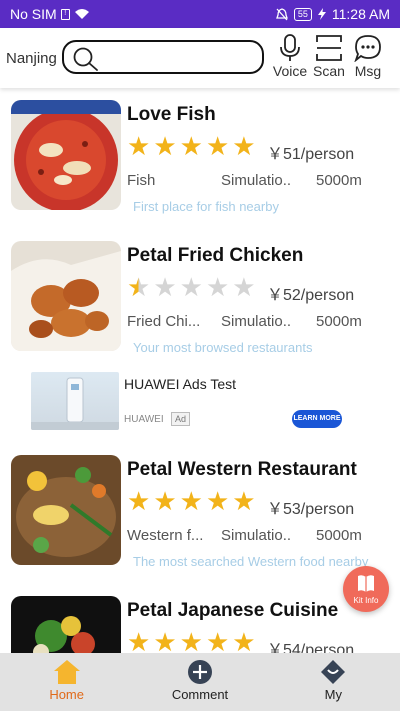 Image resolution: width=400 pixels, height=711 pixels. Describe the element at coordinates (311, 509) in the screenshot. I see `price-per-person: ￥53/person` at that location.